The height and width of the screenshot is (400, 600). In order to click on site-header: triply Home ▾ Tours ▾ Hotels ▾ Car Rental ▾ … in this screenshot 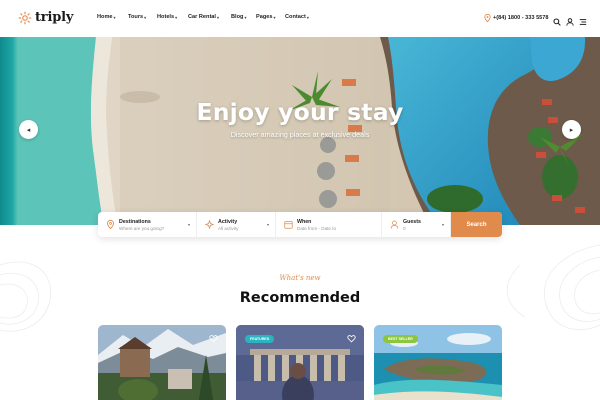, I will do `click(300, 18)`.